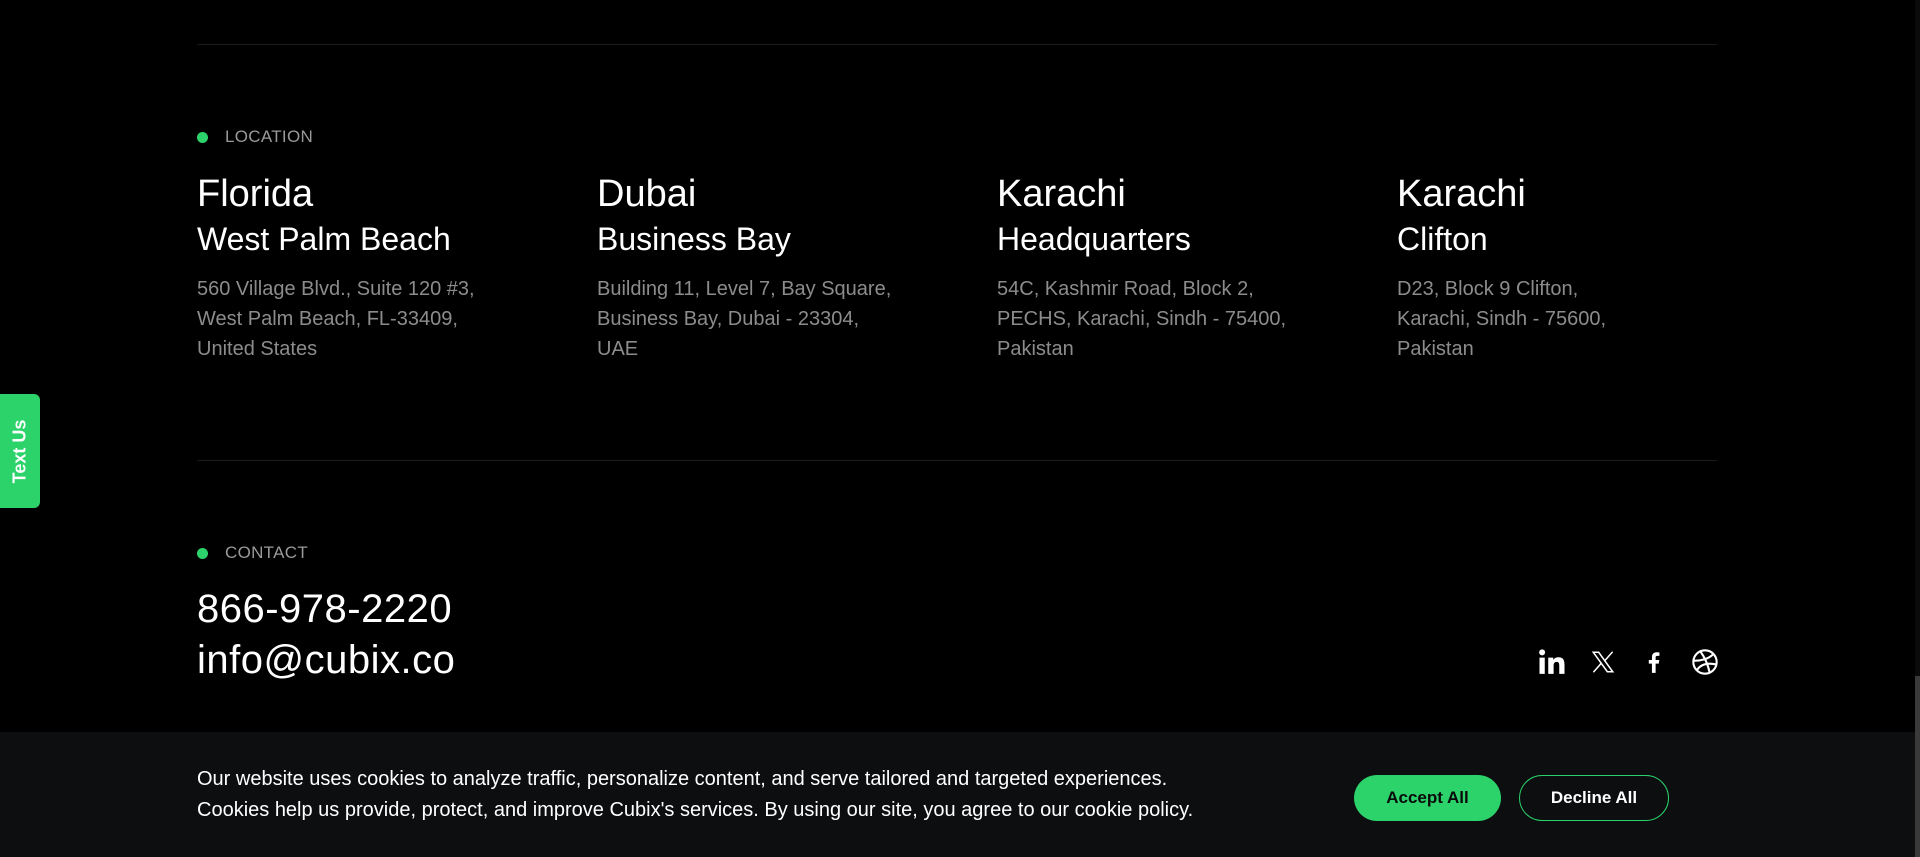 The height and width of the screenshot is (857, 1920). Describe the element at coordinates (1628, 661) in the screenshot. I see `social-links` at that location.